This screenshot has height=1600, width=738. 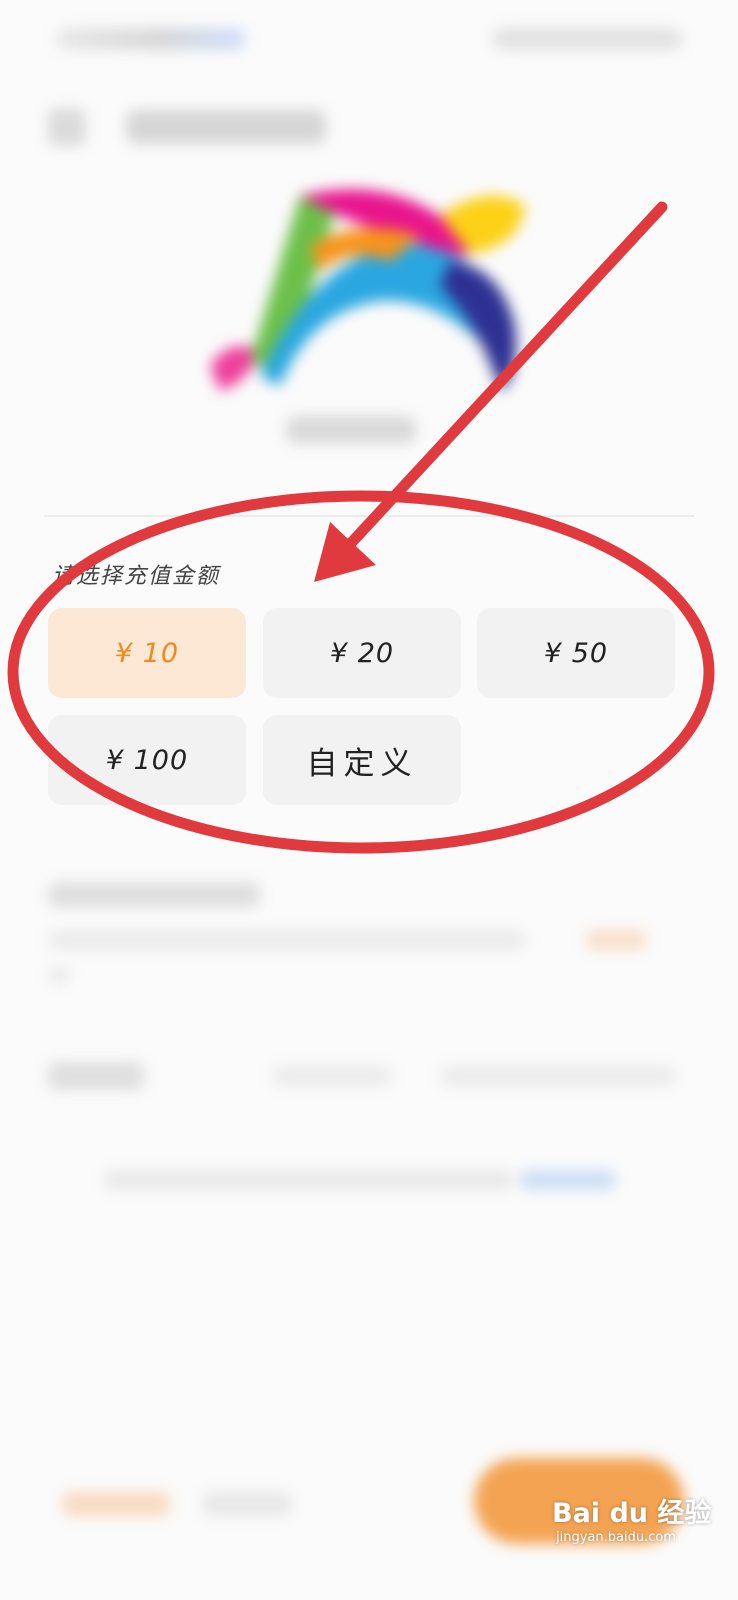 What do you see at coordinates (568, 1180) in the screenshot?
I see `agreement-link` at bounding box center [568, 1180].